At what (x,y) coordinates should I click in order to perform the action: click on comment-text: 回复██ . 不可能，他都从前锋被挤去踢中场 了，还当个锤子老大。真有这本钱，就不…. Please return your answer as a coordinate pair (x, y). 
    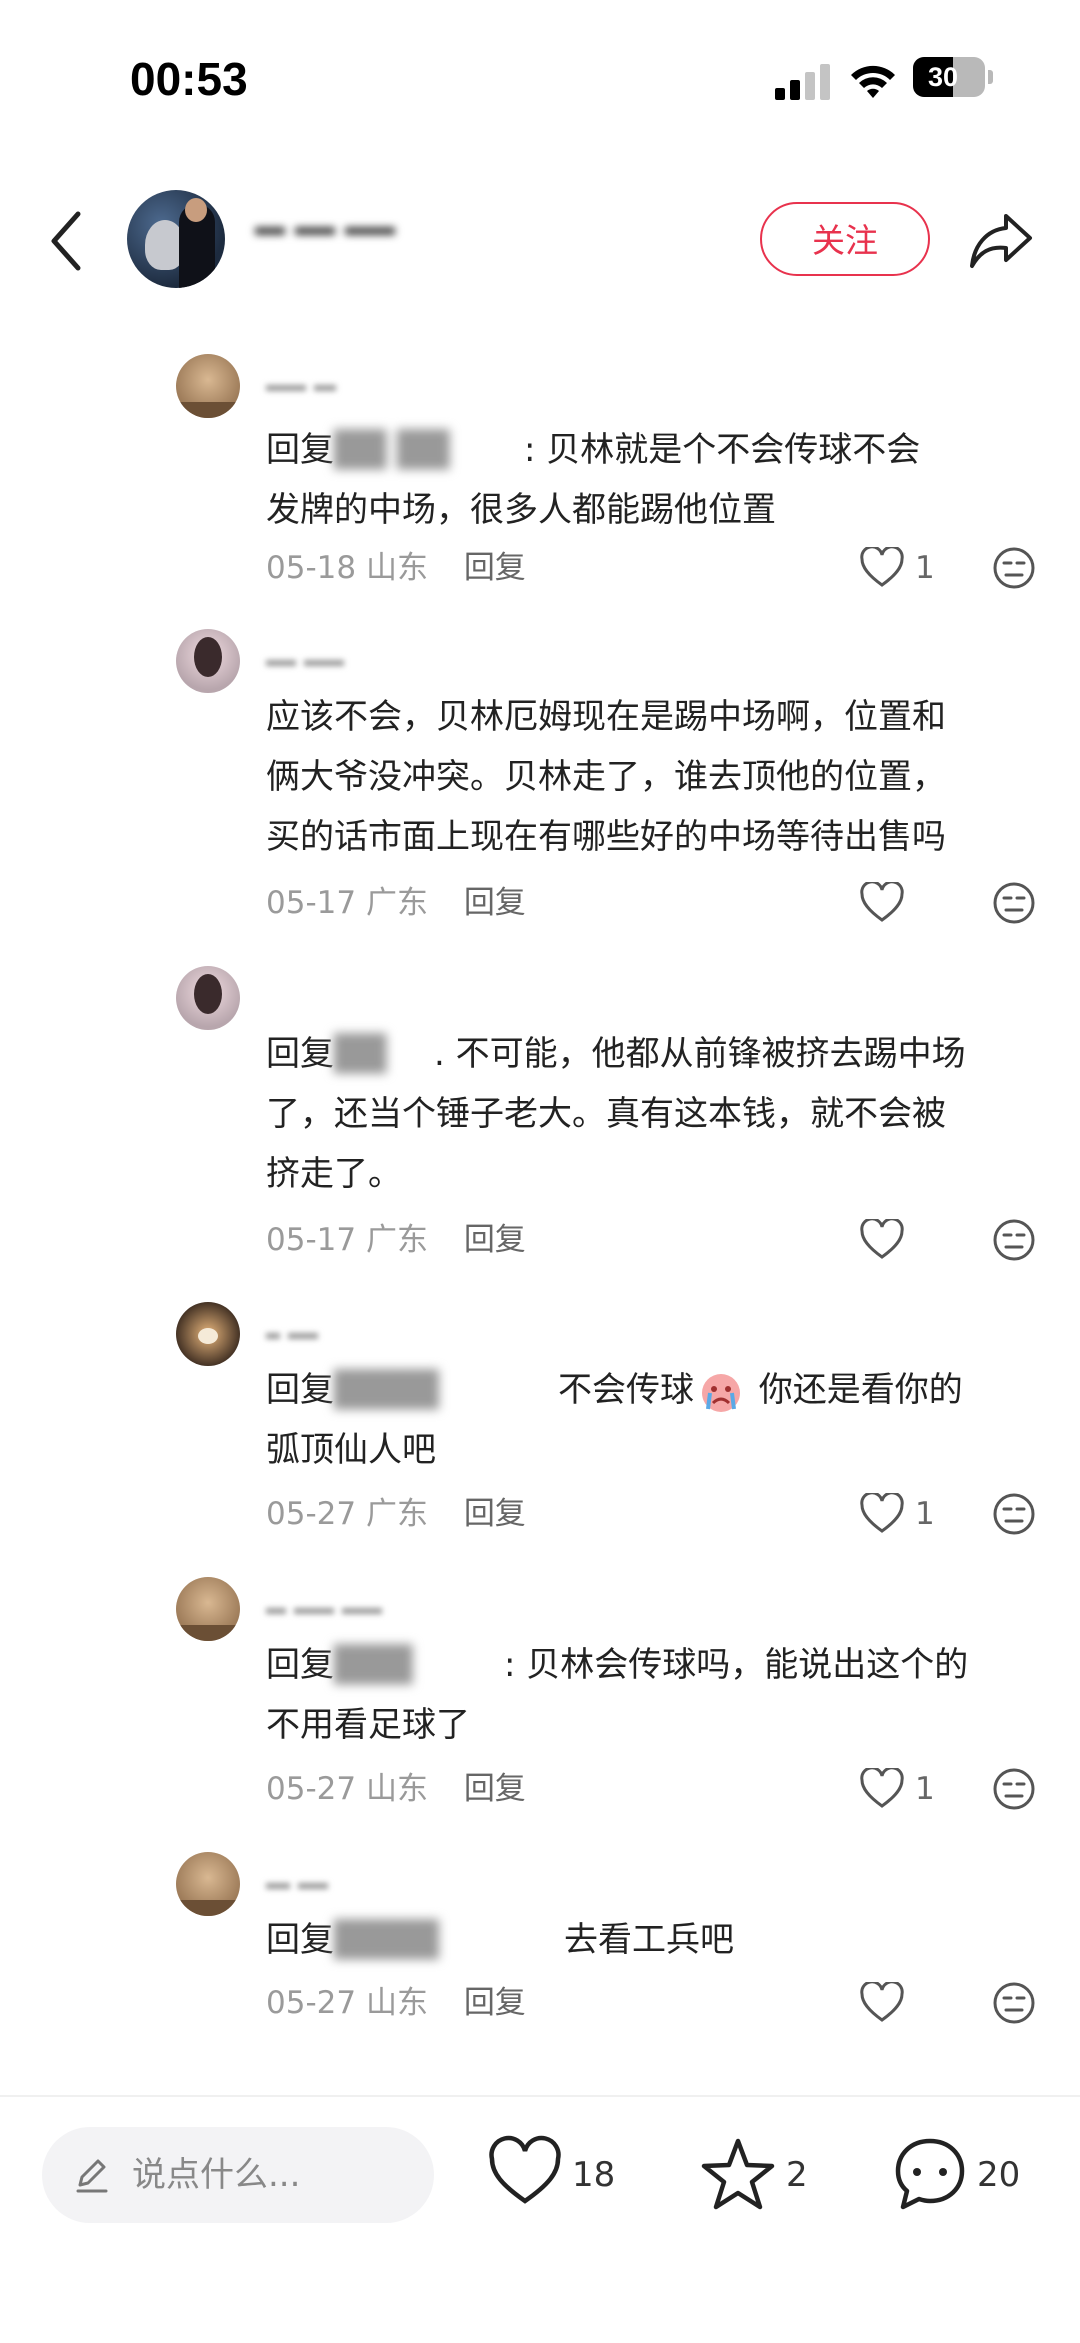
    Looking at the image, I should click on (651, 1114).